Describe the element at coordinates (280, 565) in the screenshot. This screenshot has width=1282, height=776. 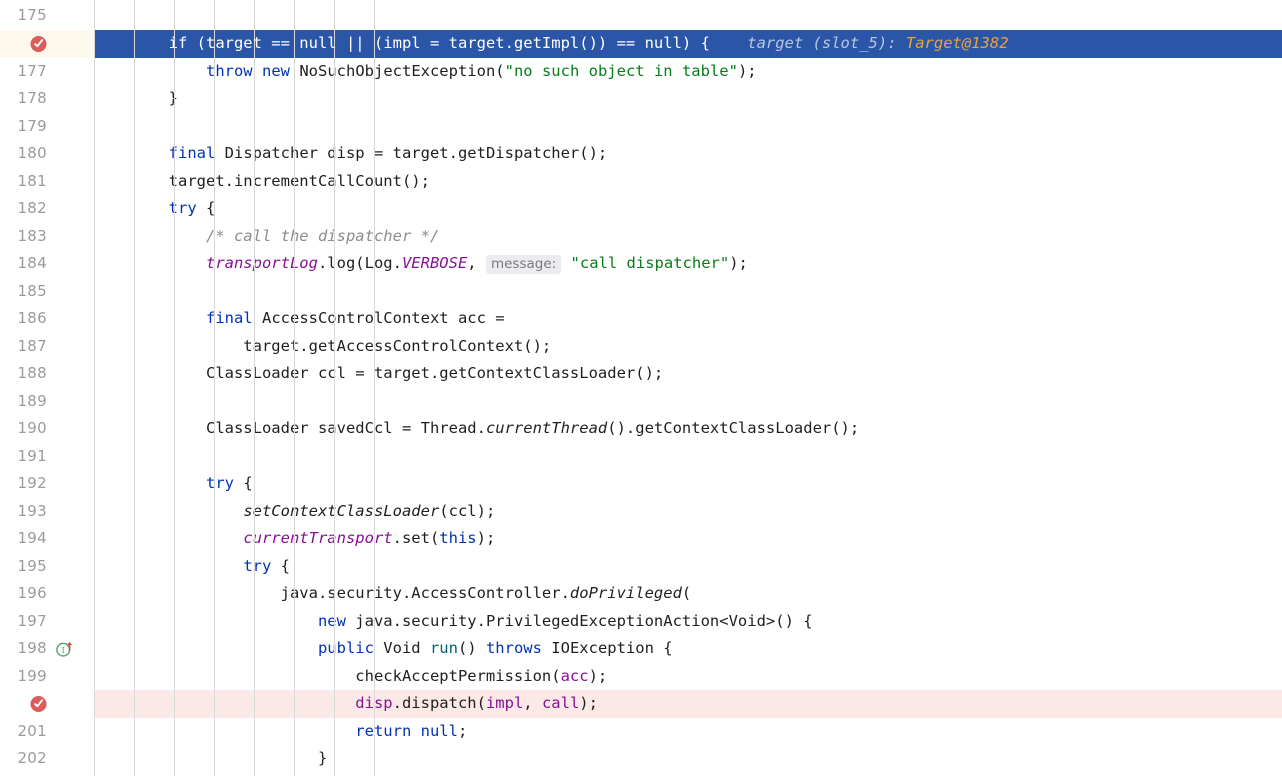
I see `token-plain: {` at that location.